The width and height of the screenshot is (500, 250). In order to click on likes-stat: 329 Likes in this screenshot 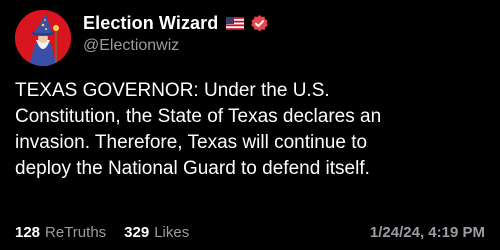, I will do `click(156, 232)`.